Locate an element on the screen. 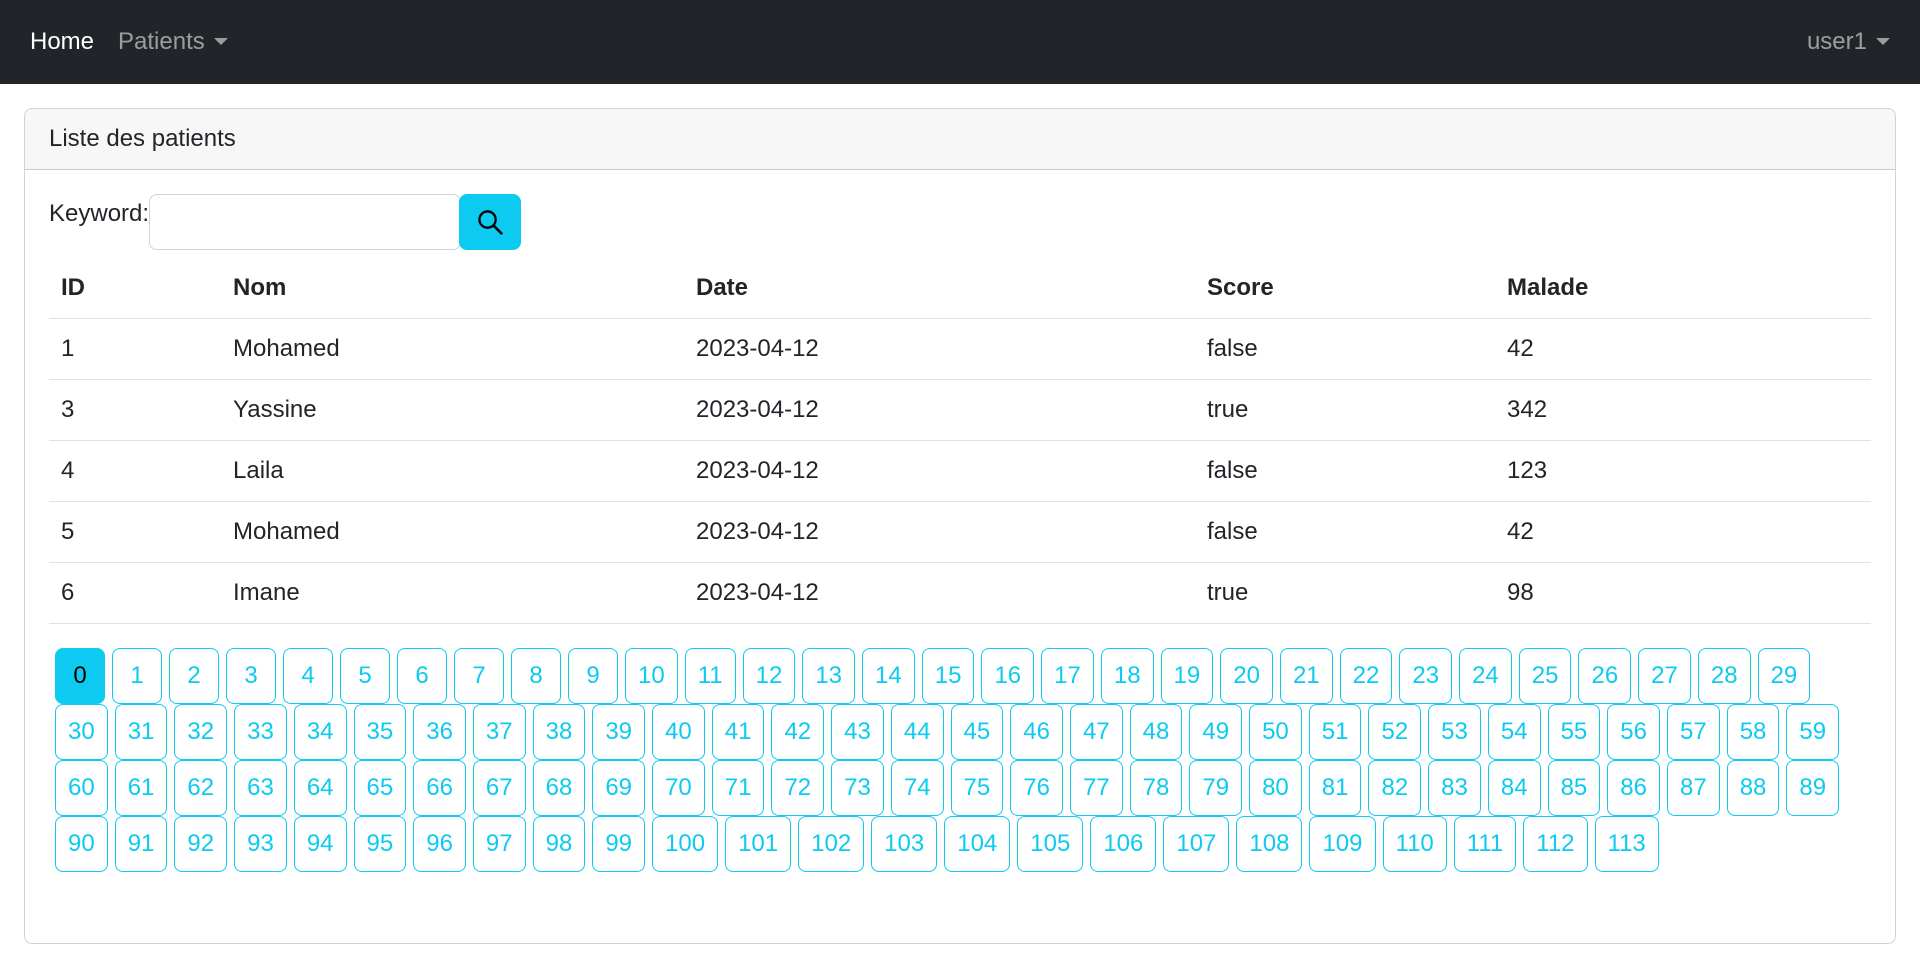  page-button: 71 is located at coordinates (738, 788).